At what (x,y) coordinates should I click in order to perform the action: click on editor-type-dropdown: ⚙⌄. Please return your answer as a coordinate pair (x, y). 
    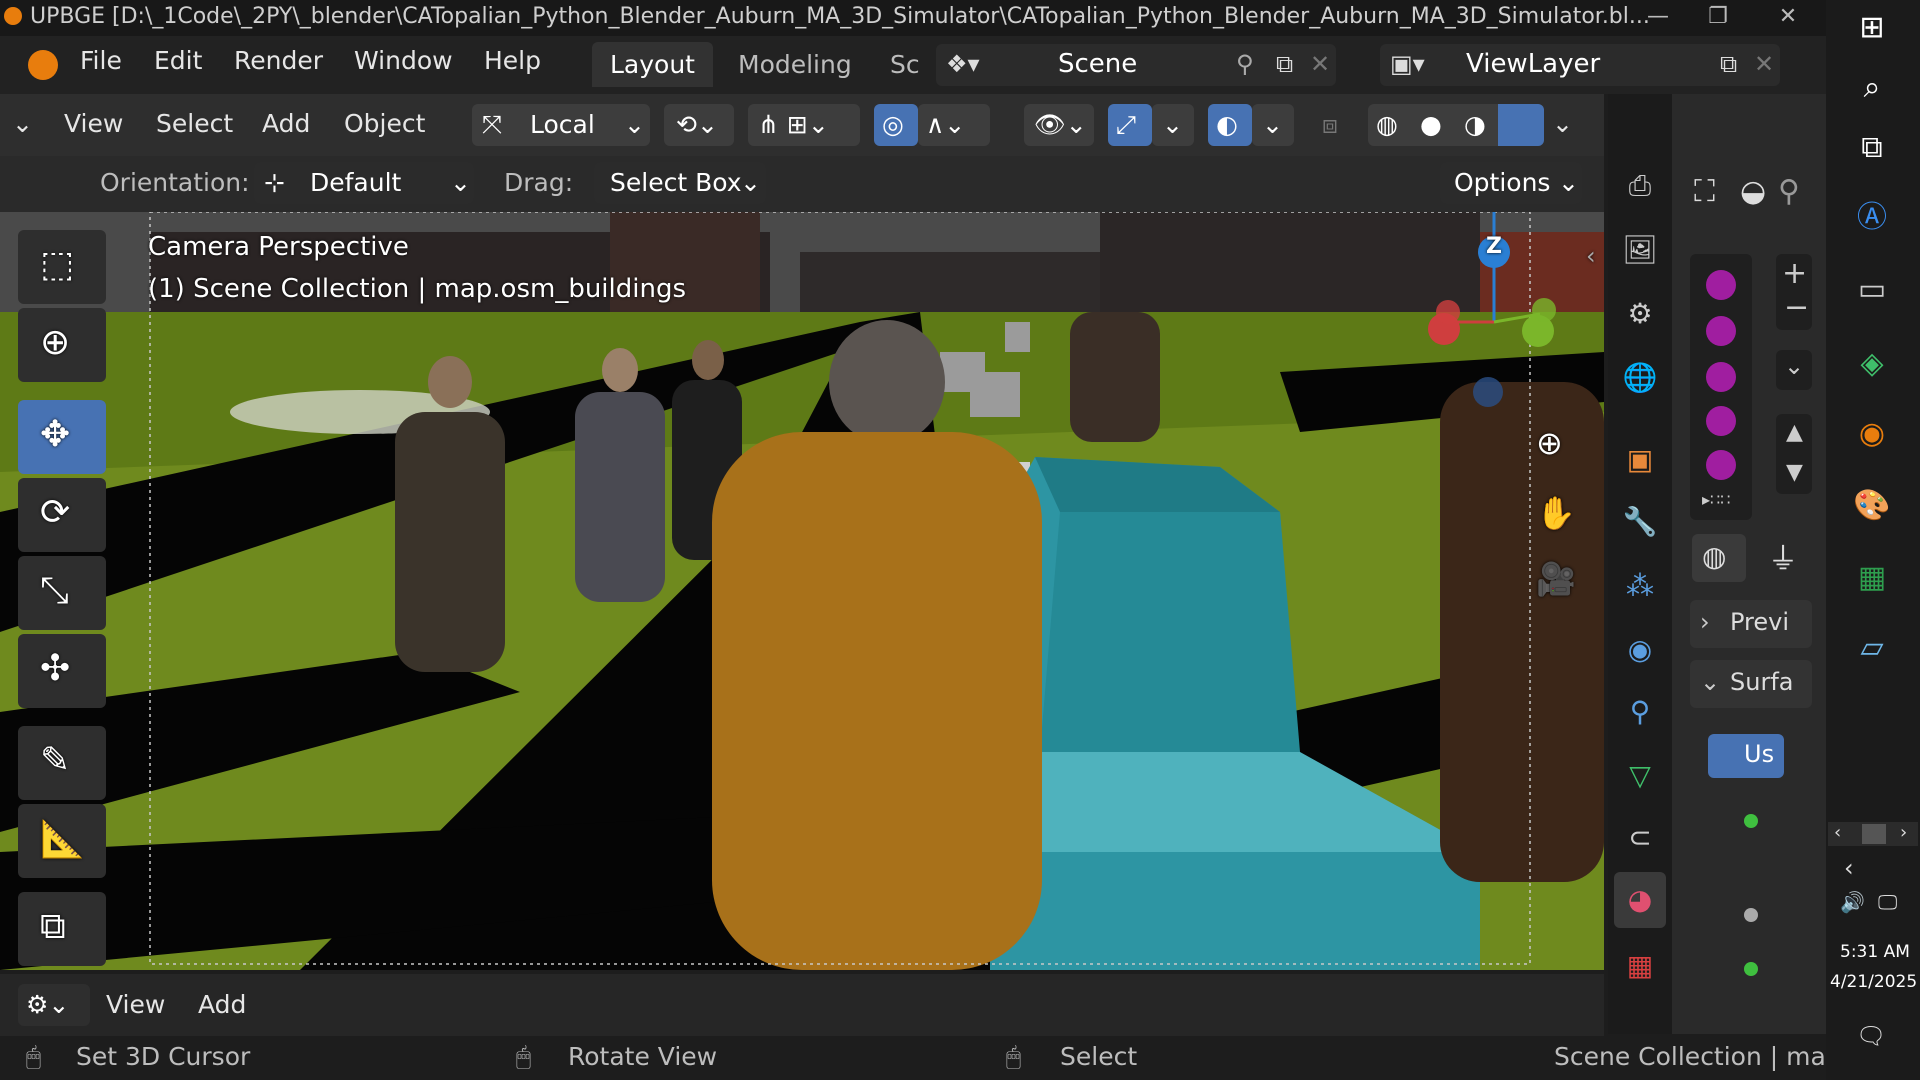
    Looking at the image, I should click on (54, 1005).